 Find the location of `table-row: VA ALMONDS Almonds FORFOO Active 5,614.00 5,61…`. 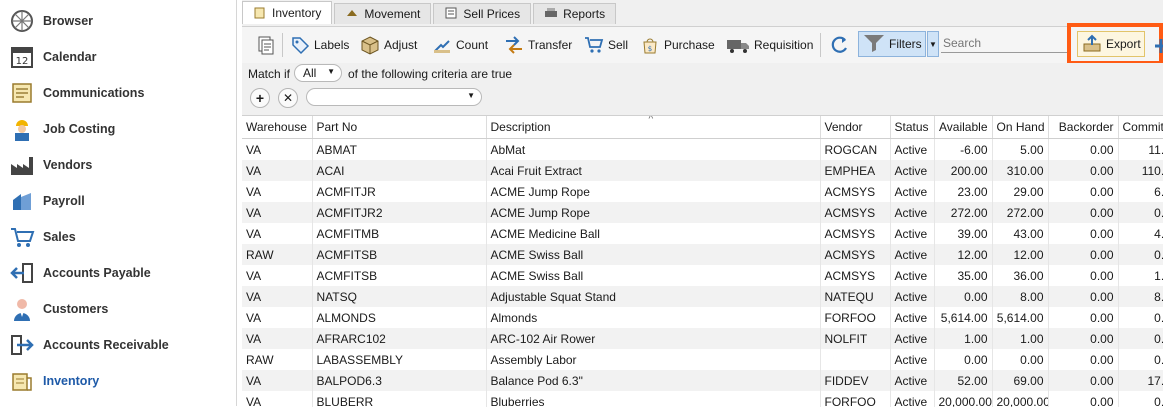

table-row: VA ALMONDS Almonds FORFOO Active 5,614.00 5,61… is located at coordinates (702, 317).